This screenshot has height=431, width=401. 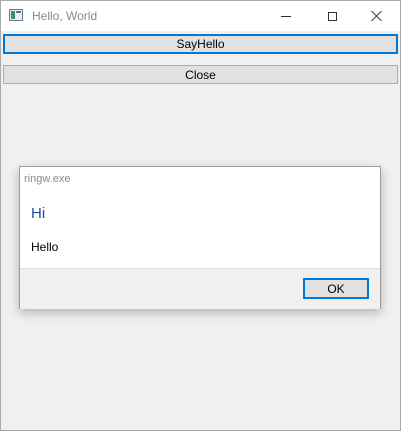 I want to click on close-window-button, so click(x=377, y=16).